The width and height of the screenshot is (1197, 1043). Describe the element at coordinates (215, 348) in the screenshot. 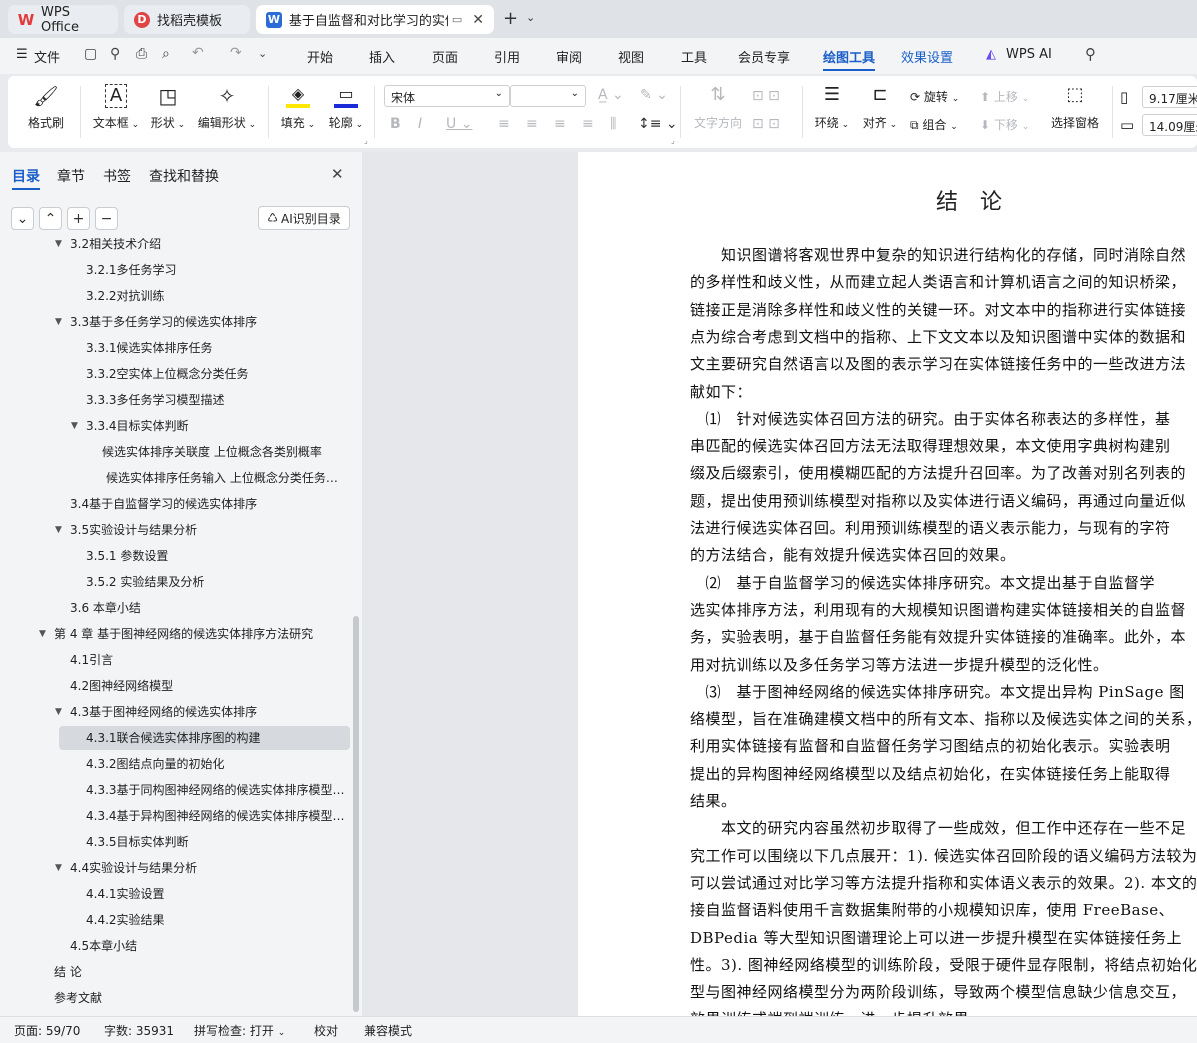

I see `toc-item: 3.3.1候选实体排序任务` at that location.